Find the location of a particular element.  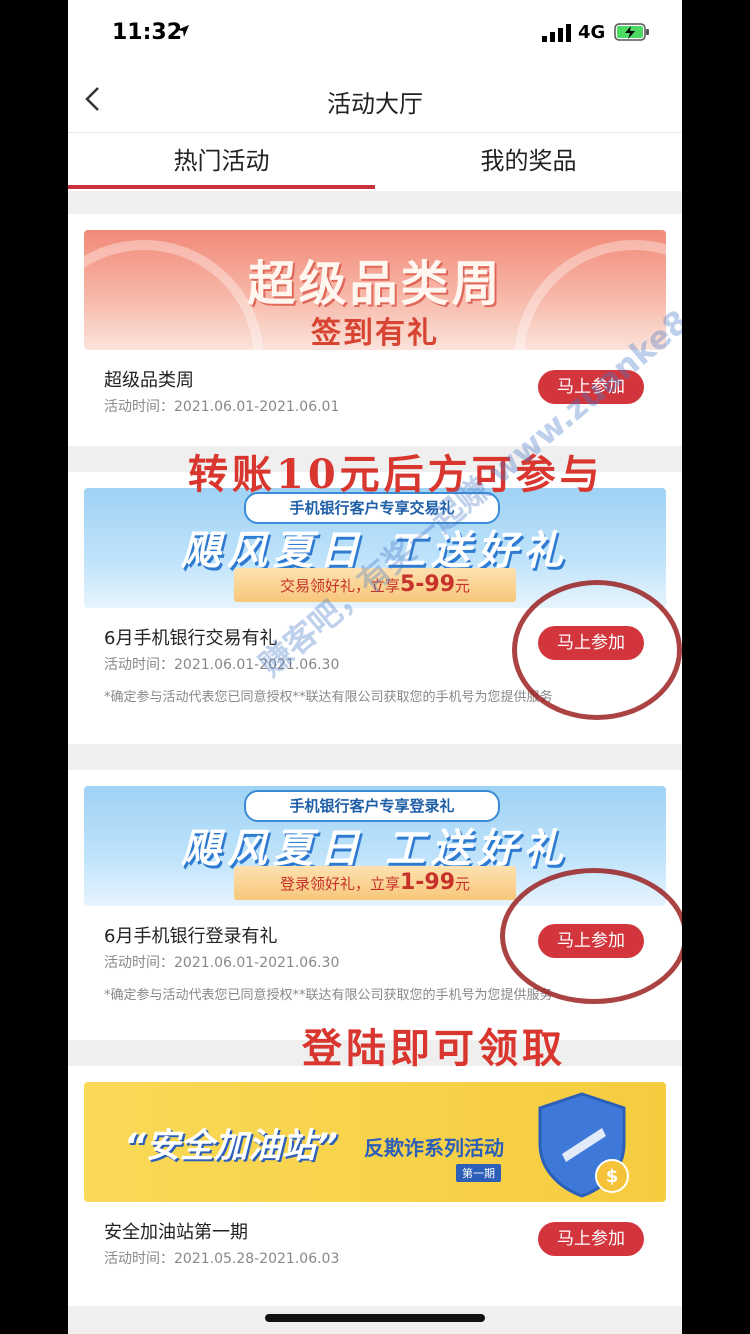

tab-my-prizes: 我的奖品 is located at coordinates (528, 162).